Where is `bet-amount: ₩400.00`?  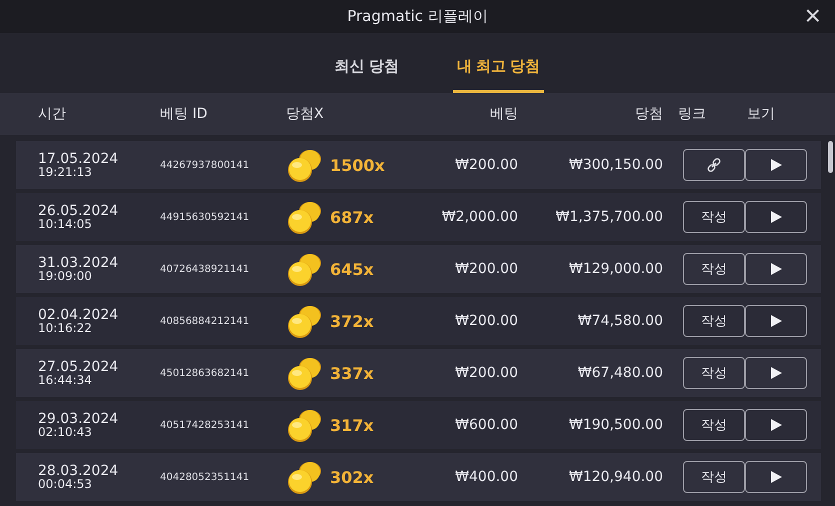 bet-amount: ₩400.00 is located at coordinates (486, 477).